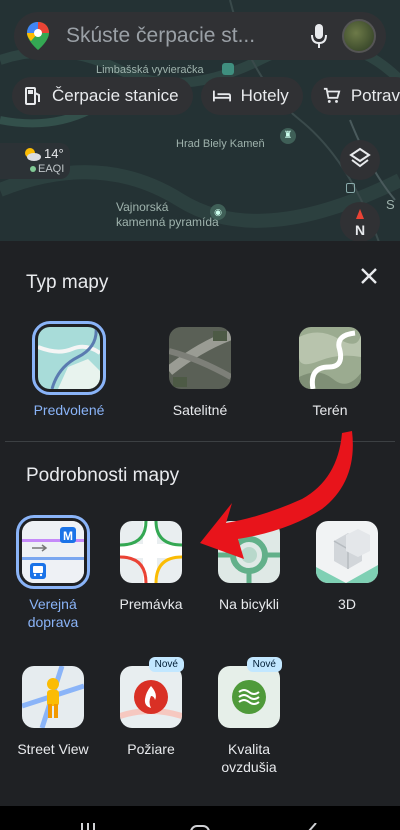 Image resolution: width=400 pixels, height=830 pixels. I want to click on detail-3d: 3D, so click(347, 567).